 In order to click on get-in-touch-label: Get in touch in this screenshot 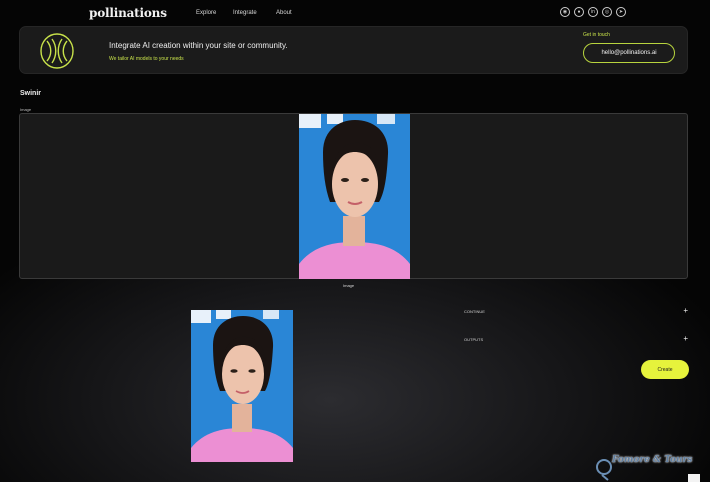, I will do `click(596, 35)`.